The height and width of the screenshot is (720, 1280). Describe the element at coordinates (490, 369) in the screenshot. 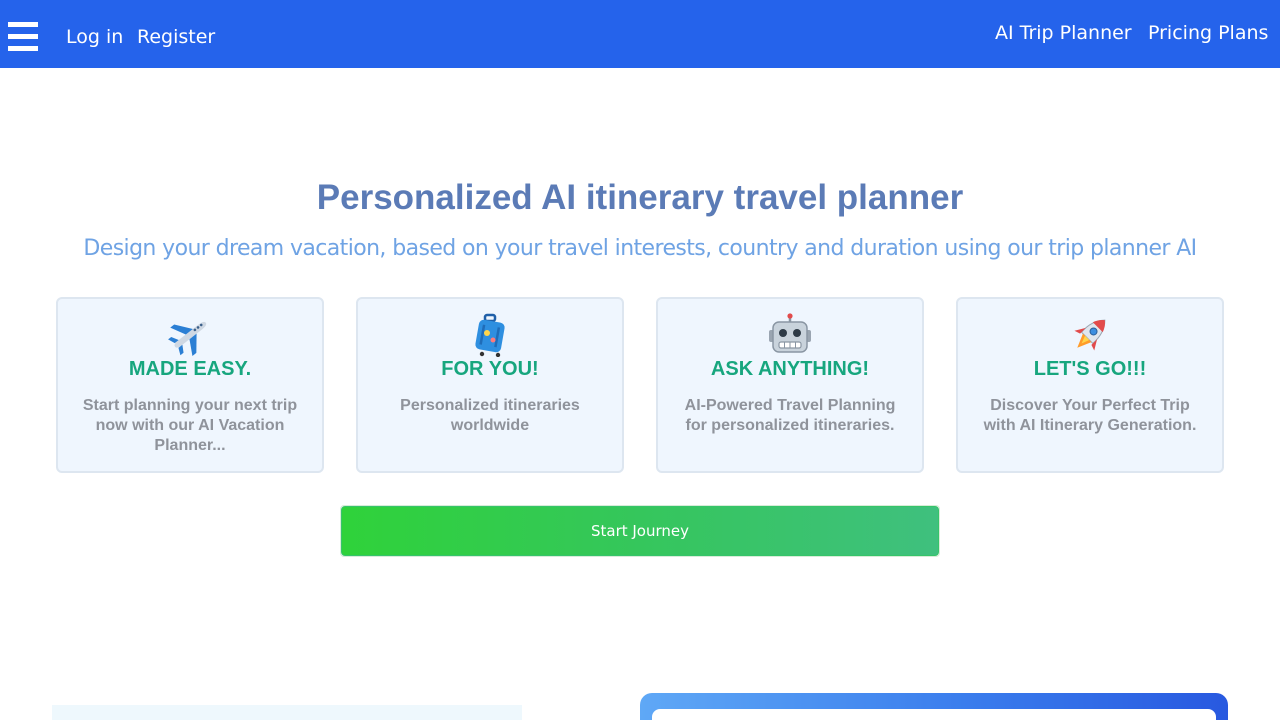

I see `feature-title: FOR YOU!` at that location.